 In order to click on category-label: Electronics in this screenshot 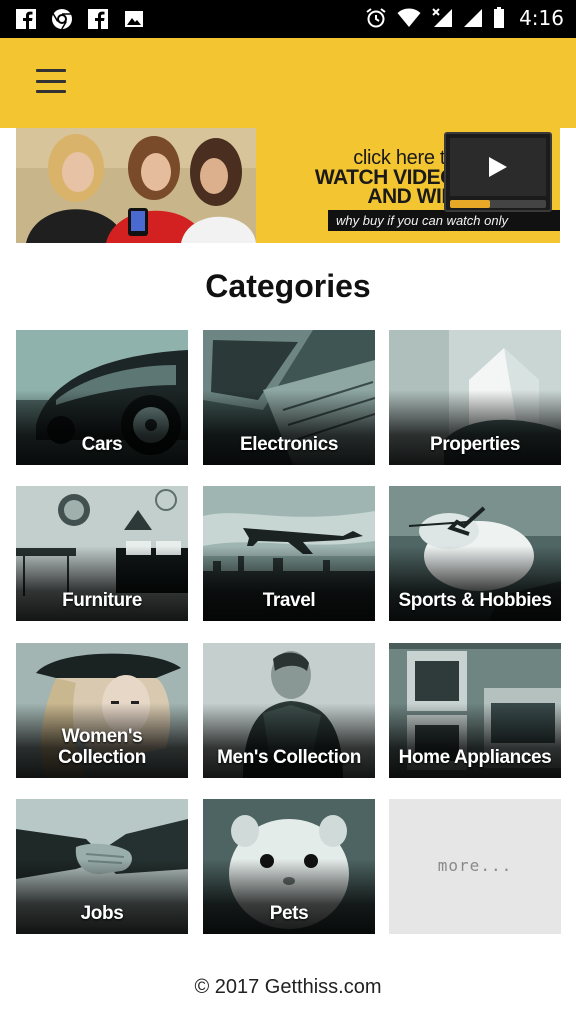, I will do `click(289, 444)`.